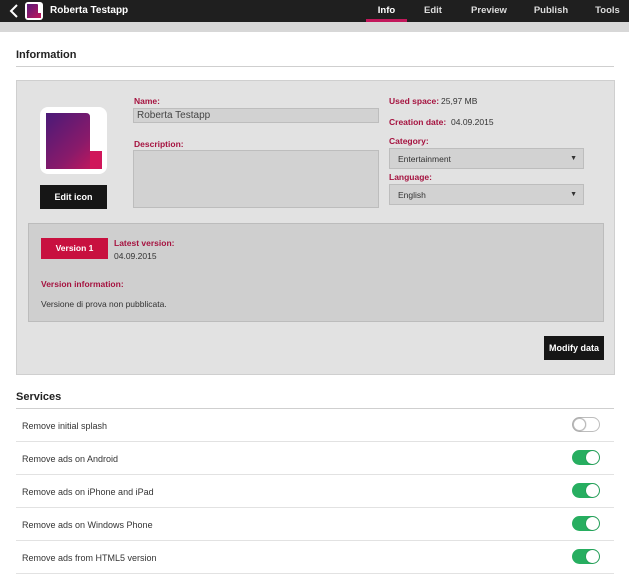 This screenshot has width=629, height=580. I want to click on used-space-label: Used space:, so click(414, 101).